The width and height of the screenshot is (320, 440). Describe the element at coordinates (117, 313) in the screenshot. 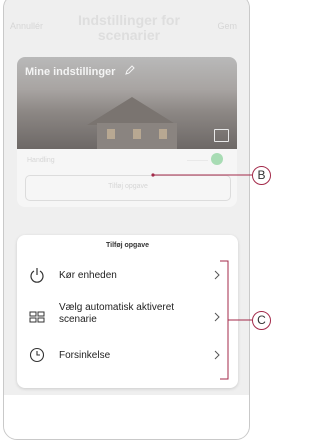

I see `option-label: Vælg automatisk aktiveret scenarie` at that location.